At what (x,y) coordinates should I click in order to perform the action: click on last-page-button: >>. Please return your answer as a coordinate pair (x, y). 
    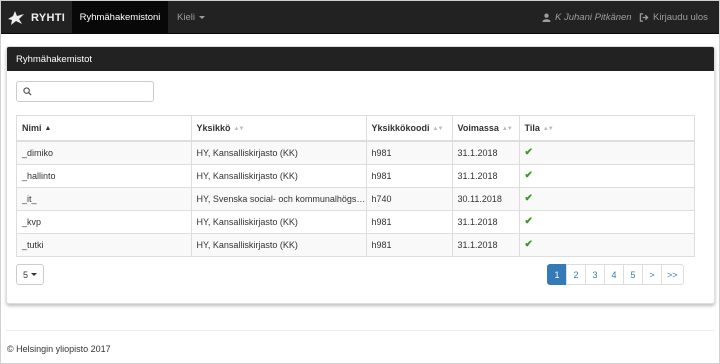
    Looking at the image, I should click on (672, 274).